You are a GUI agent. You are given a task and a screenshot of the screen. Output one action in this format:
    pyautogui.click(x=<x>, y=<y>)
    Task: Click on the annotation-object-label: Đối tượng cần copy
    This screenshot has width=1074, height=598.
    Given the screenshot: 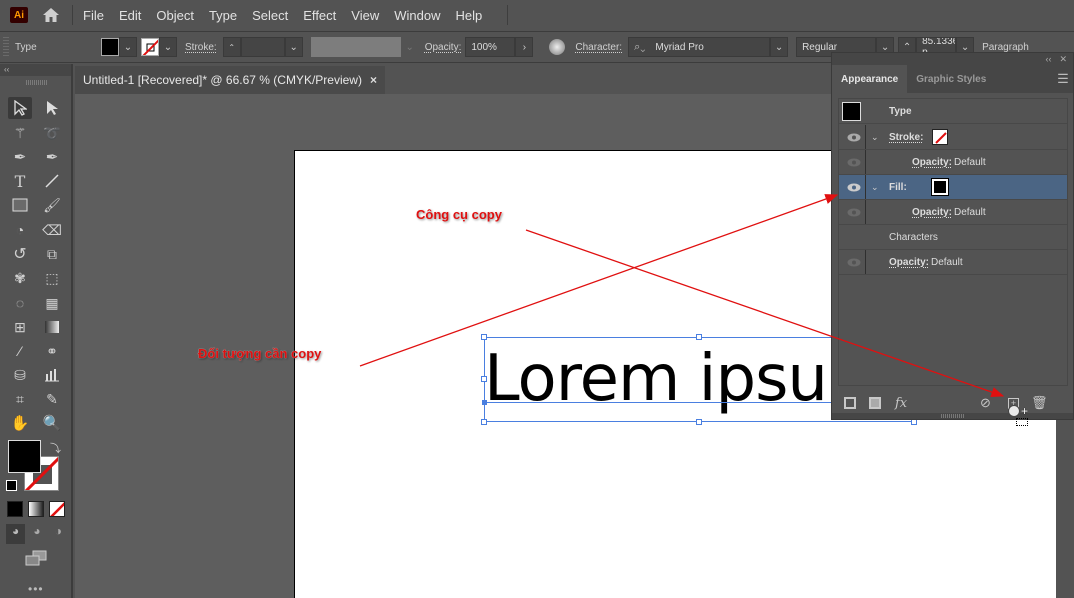 What is the action you would take?
    pyautogui.click(x=260, y=353)
    